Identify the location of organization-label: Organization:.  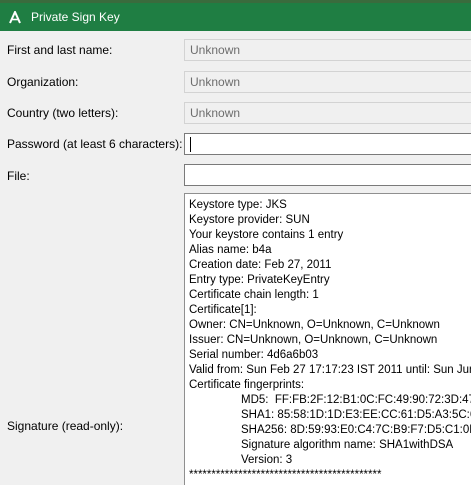
(43, 82).